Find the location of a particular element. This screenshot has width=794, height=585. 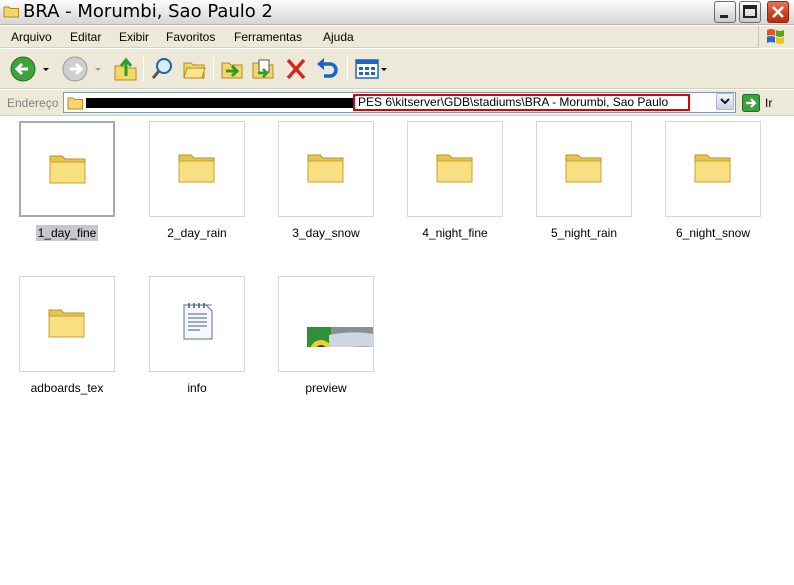

folders-button is located at coordinates (195, 69).